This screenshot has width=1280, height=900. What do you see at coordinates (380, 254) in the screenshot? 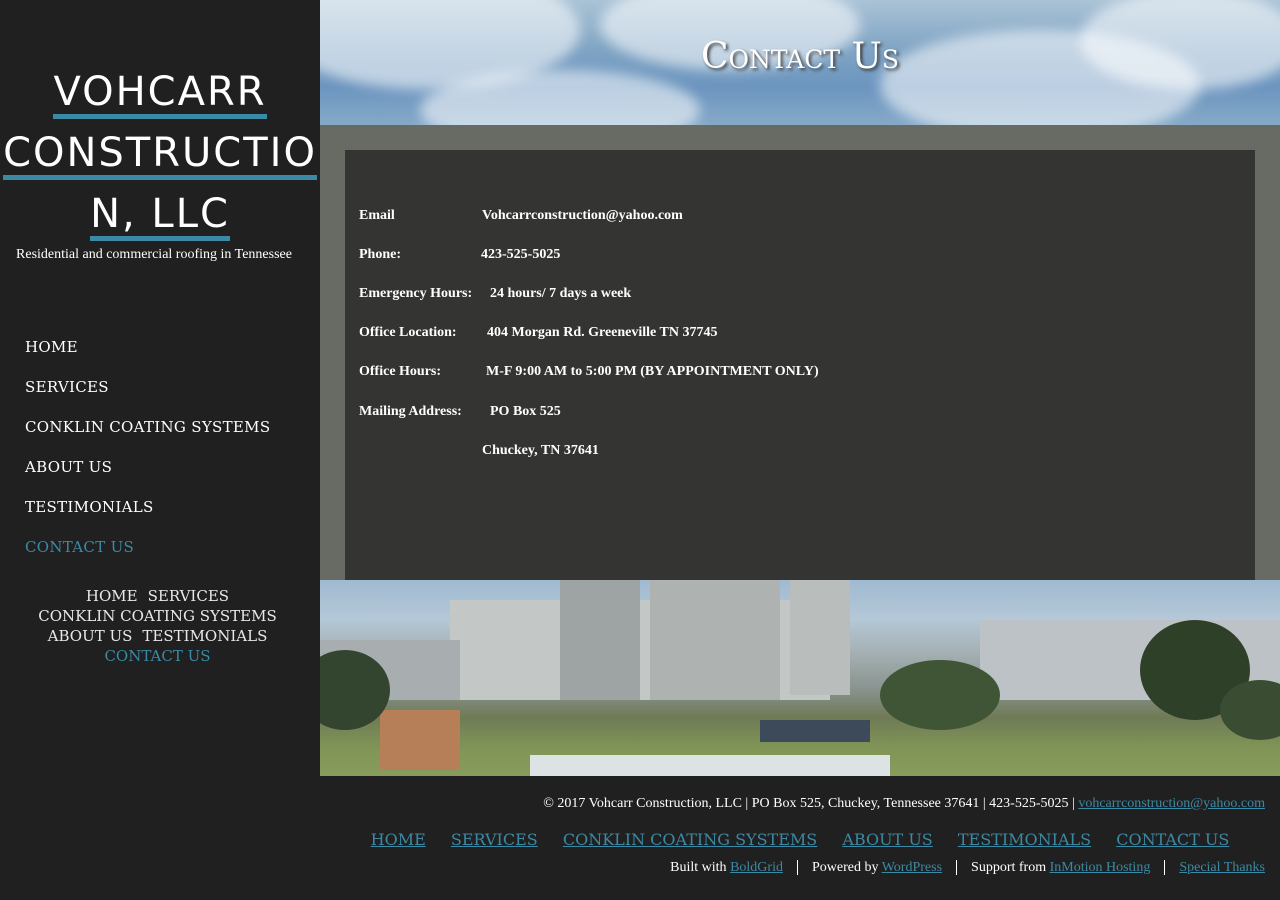
I see `phone-label: Phone:` at bounding box center [380, 254].